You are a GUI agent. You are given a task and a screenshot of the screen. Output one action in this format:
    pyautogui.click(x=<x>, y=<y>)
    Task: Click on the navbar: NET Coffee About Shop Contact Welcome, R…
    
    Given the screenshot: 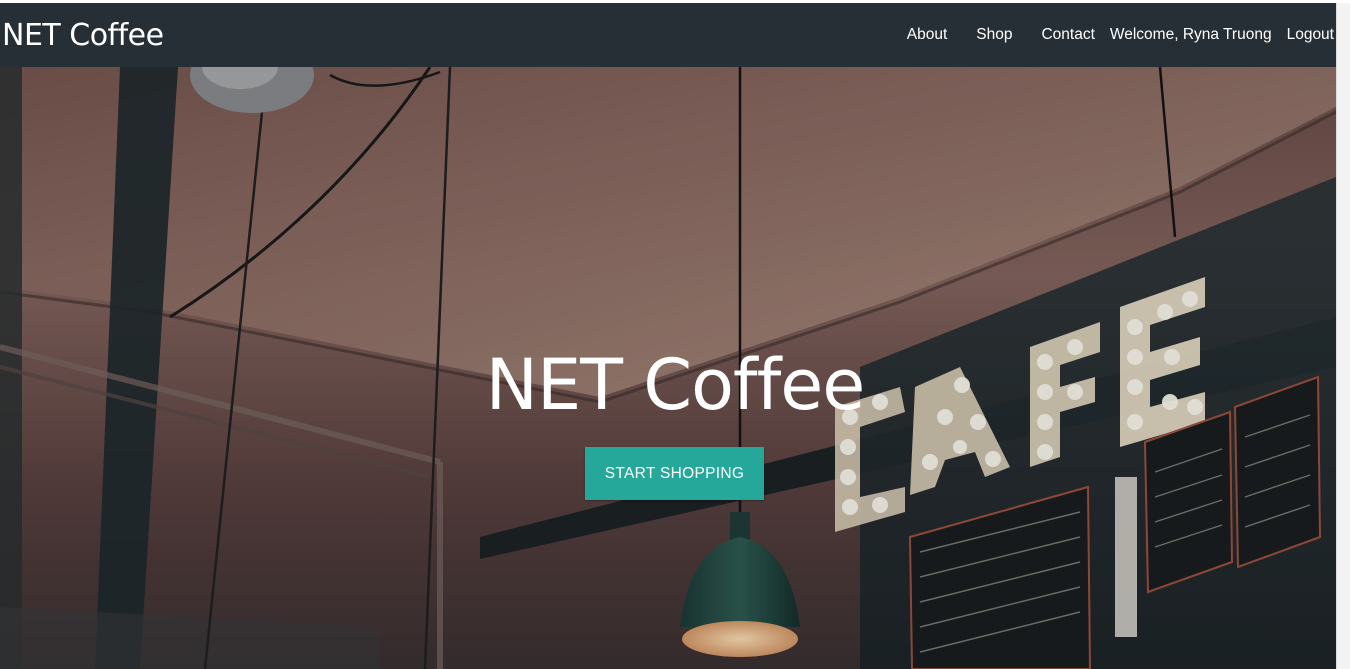 What is the action you would take?
    pyautogui.click(x=668, y=35)
    